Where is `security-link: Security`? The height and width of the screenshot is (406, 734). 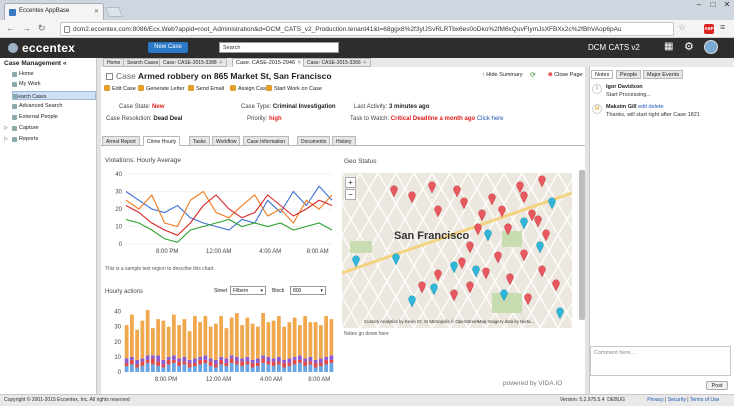 security-link: Security is located at coordinates (677, 400).